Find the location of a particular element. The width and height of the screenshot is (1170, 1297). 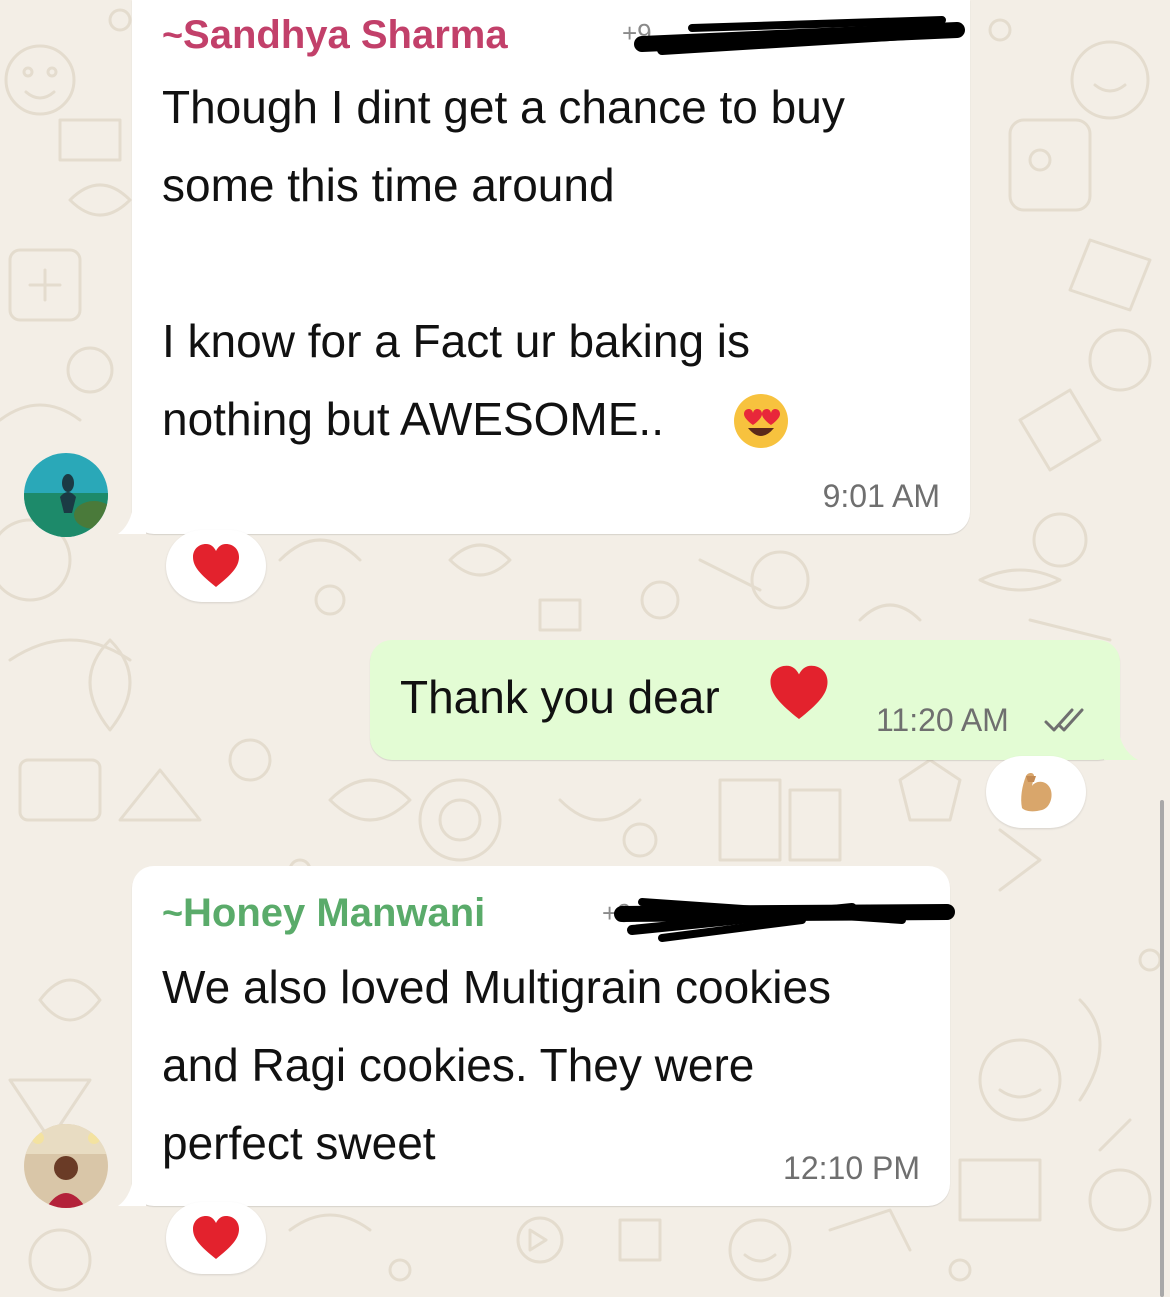

avatar-underwater-image is located at coordinates (66, 495).